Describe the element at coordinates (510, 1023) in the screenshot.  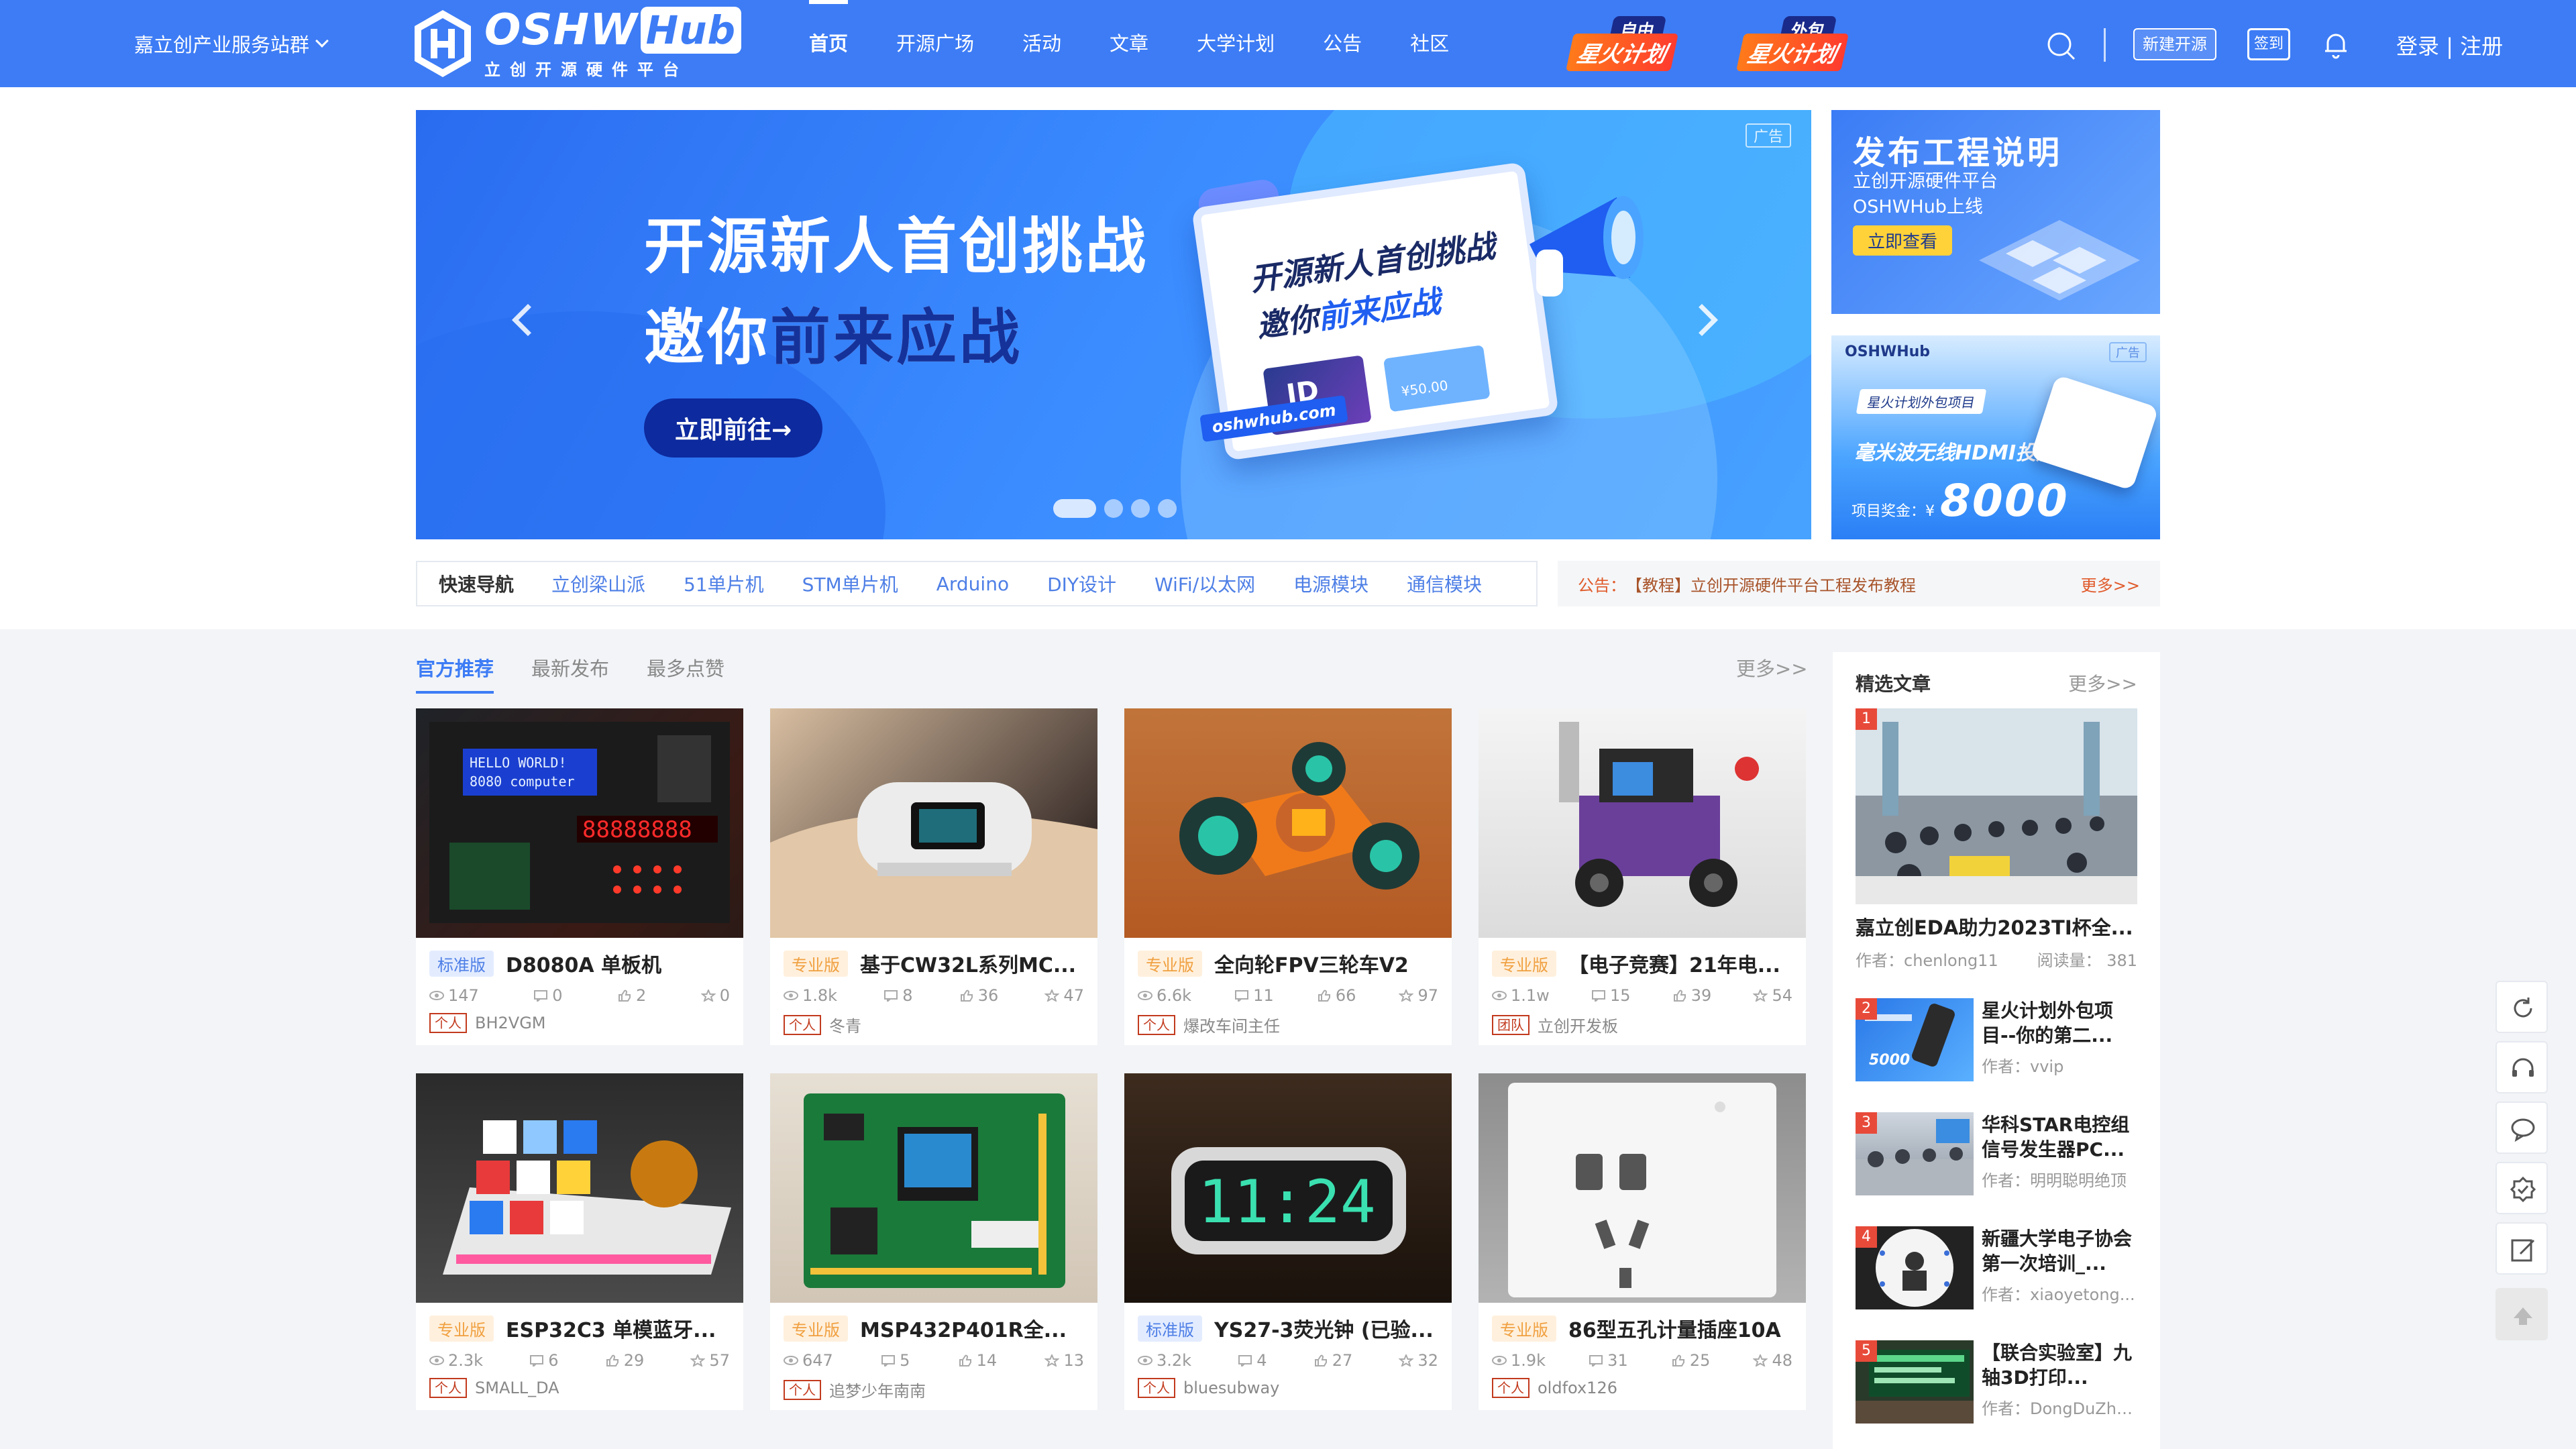
I see `author-name: BH2VGM` at that location.